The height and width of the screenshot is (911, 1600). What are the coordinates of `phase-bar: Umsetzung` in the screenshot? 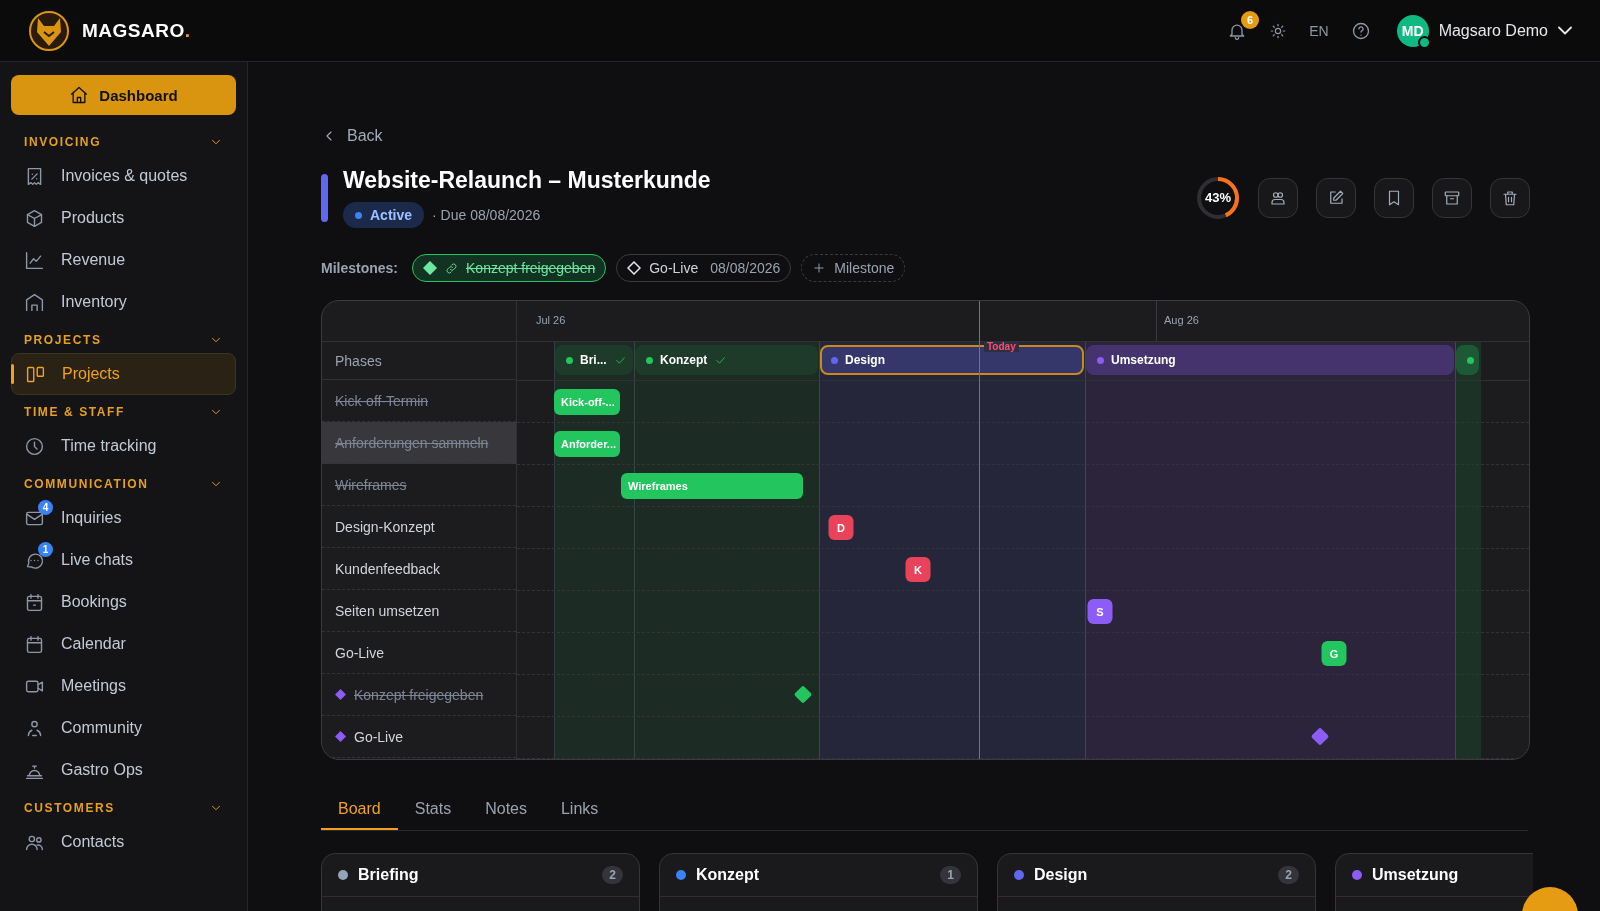 It's located at (1270, 360).